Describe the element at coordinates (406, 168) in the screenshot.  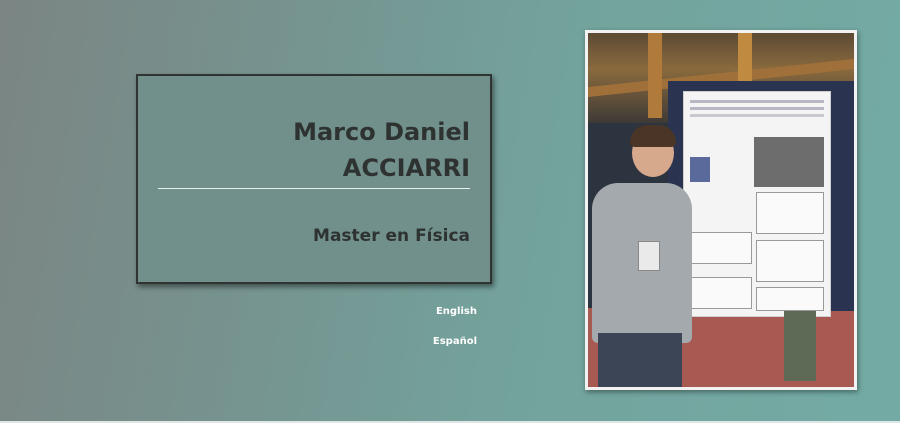
I see `name-last: ACCIARRI` at that location.